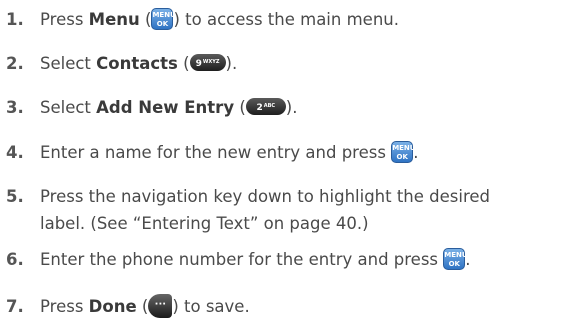  I want to click on step-text-line-2: label. (See “Entering Text” on page 40.), so click(204, 223).